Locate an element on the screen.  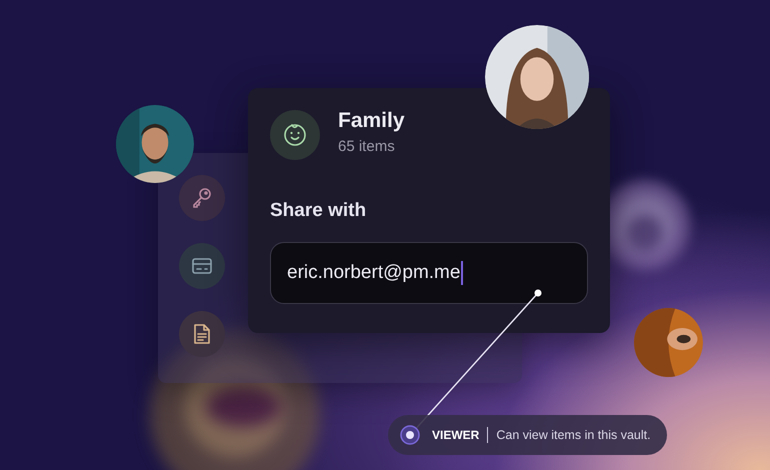
radio-icon is located at coordinates (410, 435).